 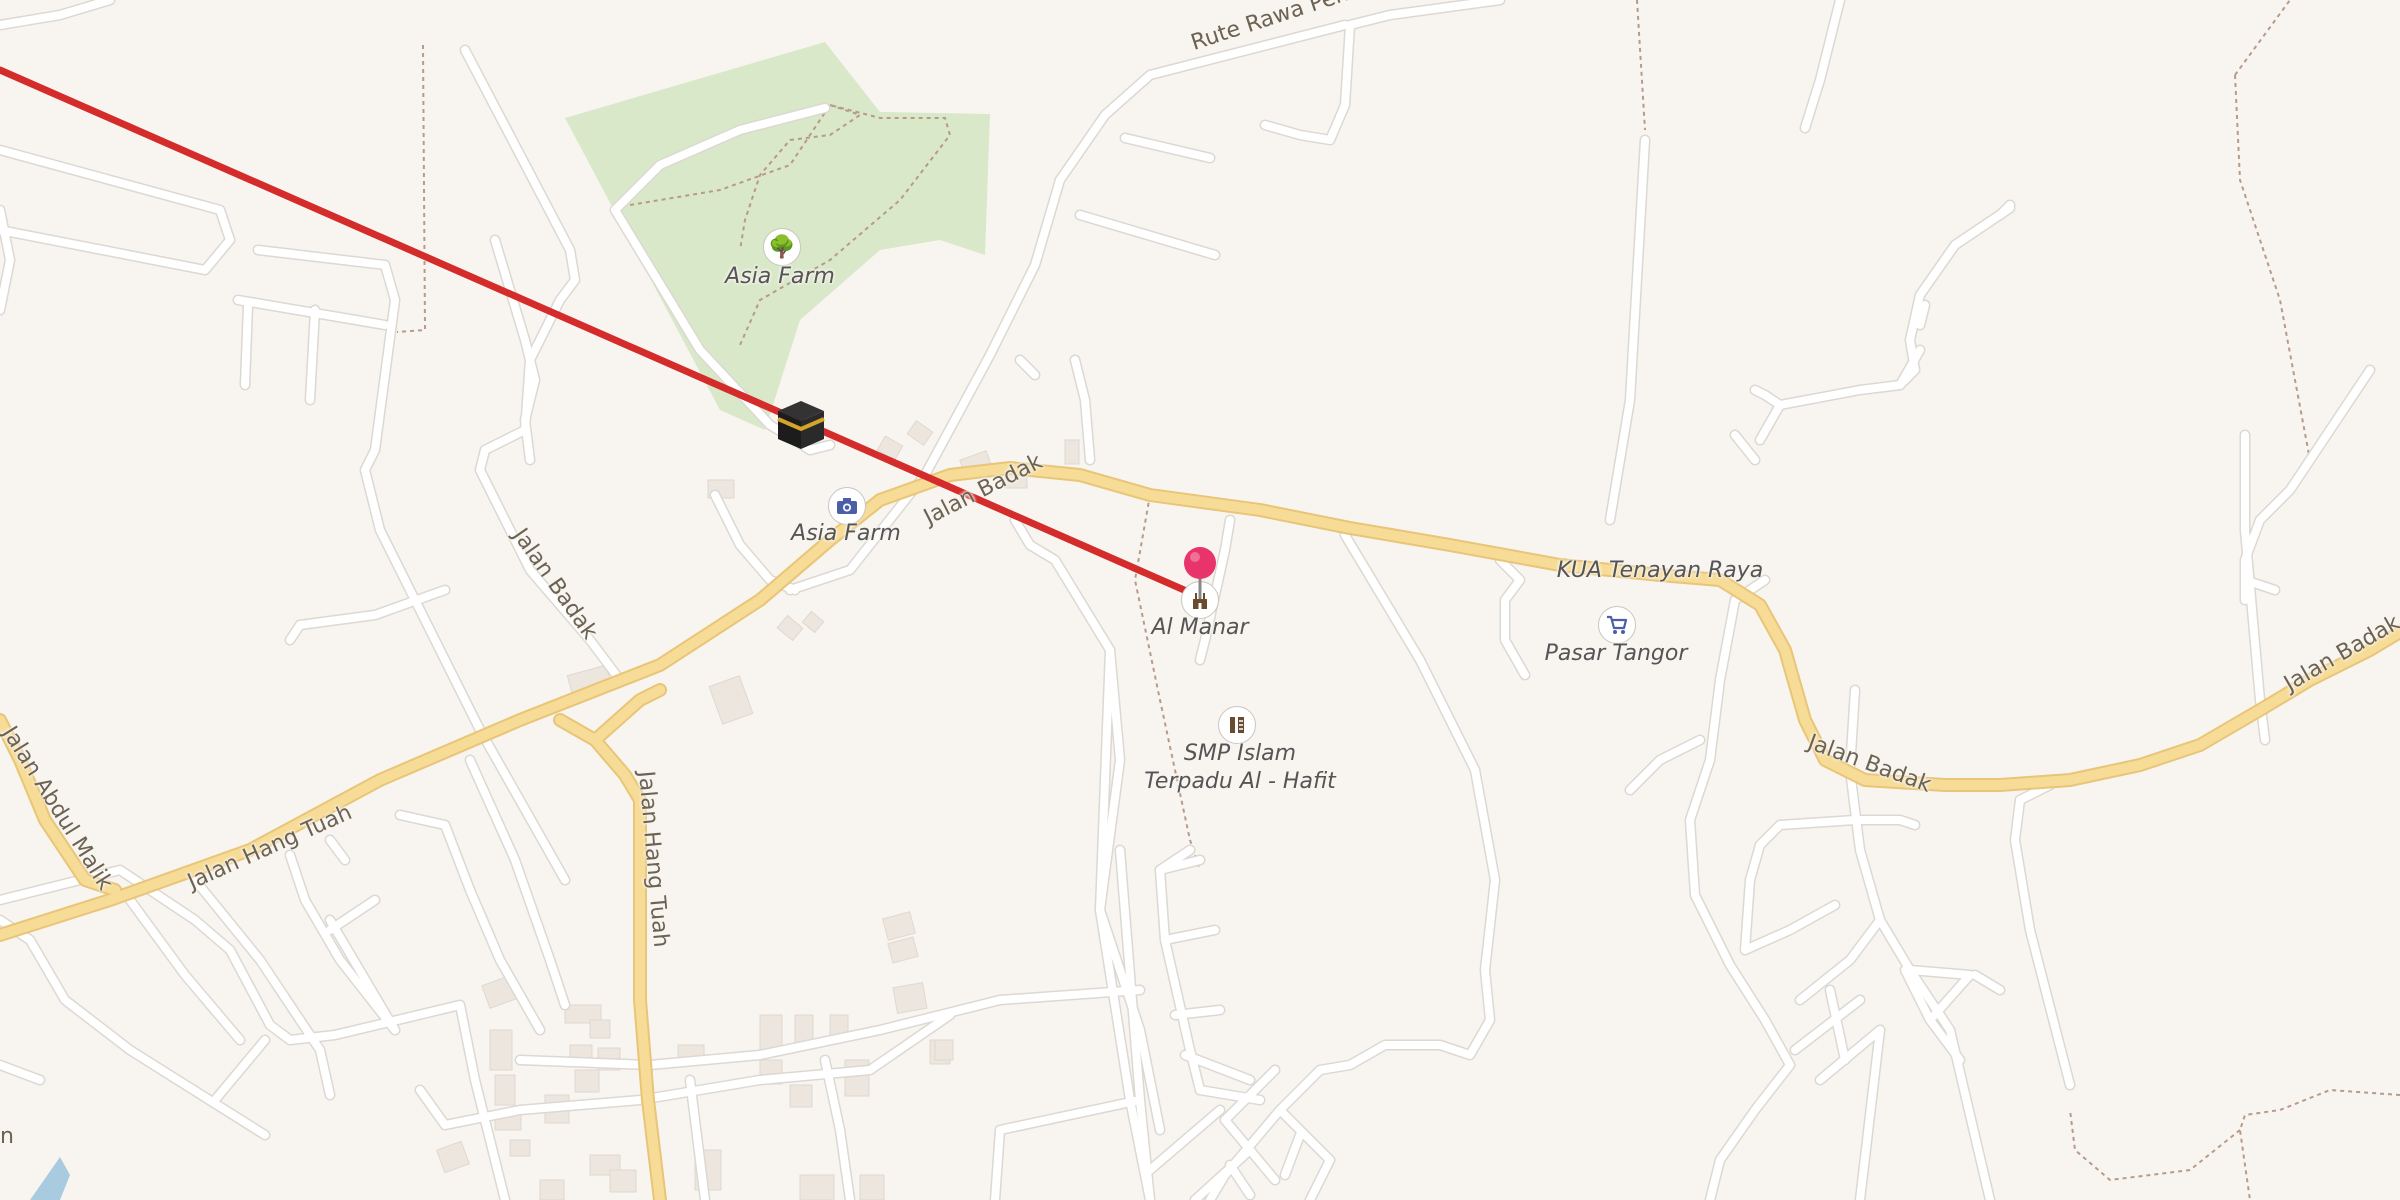 What do you see at coordinates (801, 424) in the screenshot?
I see `kaaba-icon` at bounding box center [801, 424].